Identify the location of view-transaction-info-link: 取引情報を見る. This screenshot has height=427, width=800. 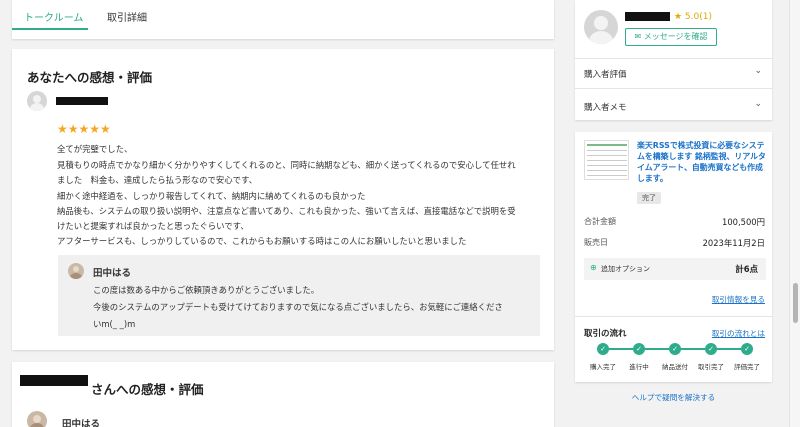
(738, 299).